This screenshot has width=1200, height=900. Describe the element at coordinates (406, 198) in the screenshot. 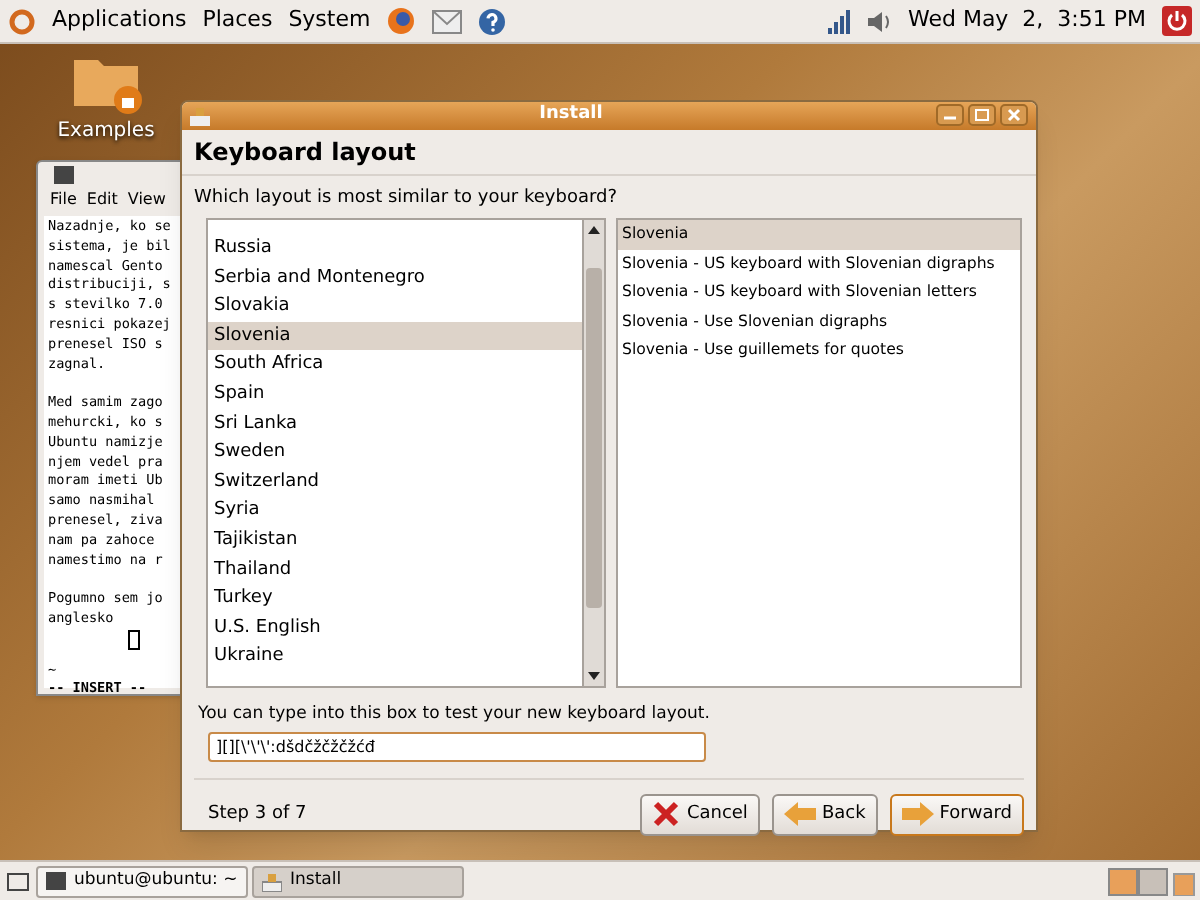

I see `prompt-label: Which layout is most similar to your keyboard?` at that location.